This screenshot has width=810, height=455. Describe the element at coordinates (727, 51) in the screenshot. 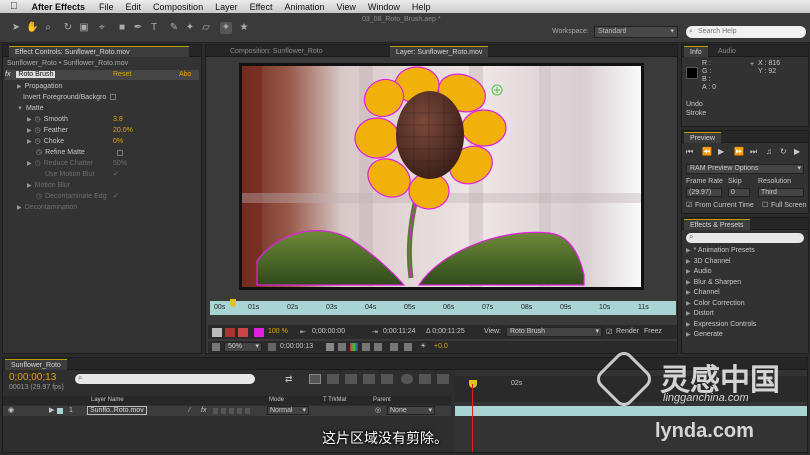

I see `tab-audio: Audio` at that location.